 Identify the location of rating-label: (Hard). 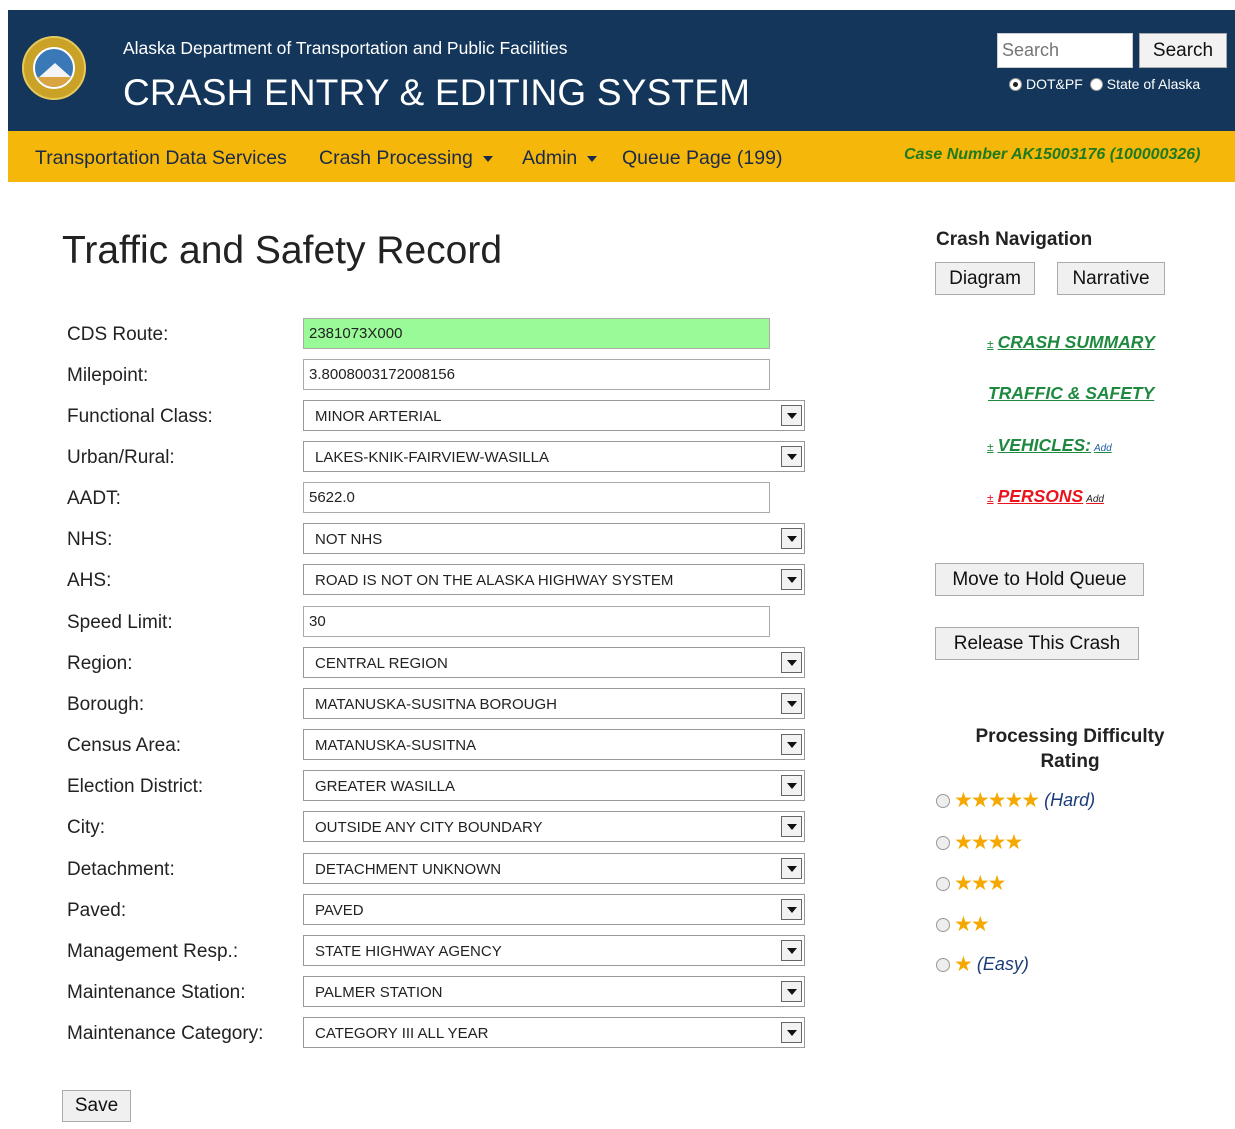
(1070, 800).